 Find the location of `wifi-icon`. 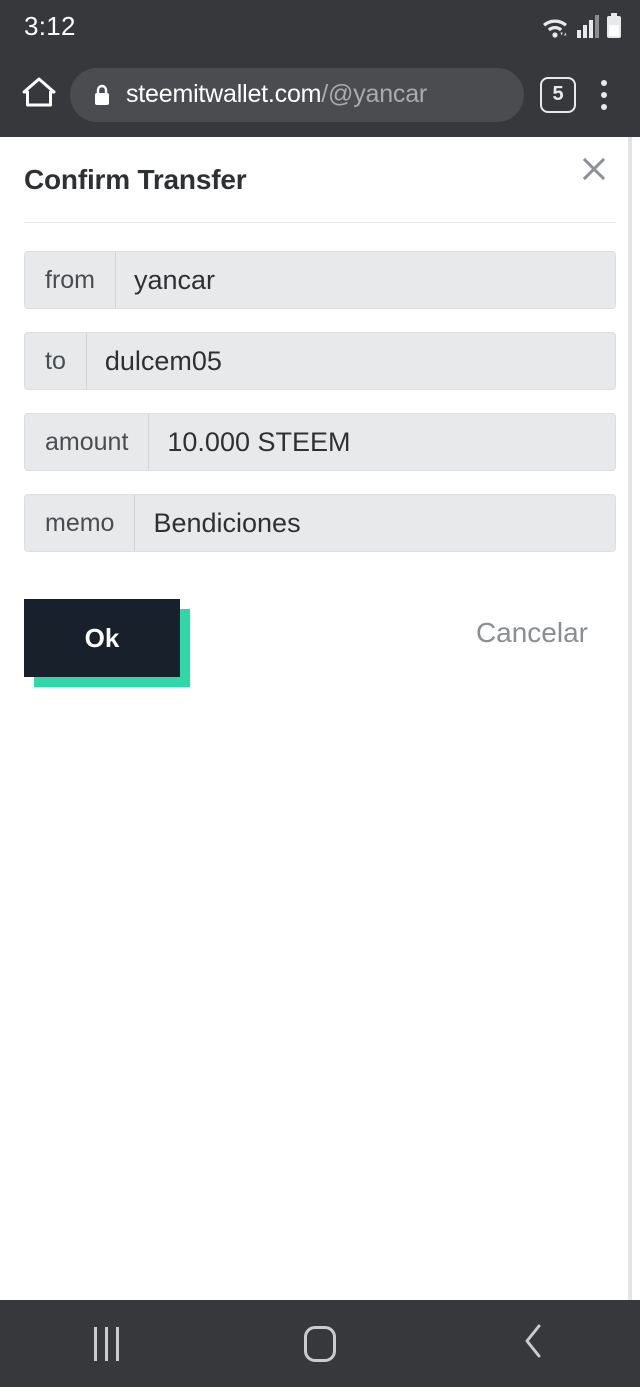

wifi-icon is located at coordinates (555, 26).